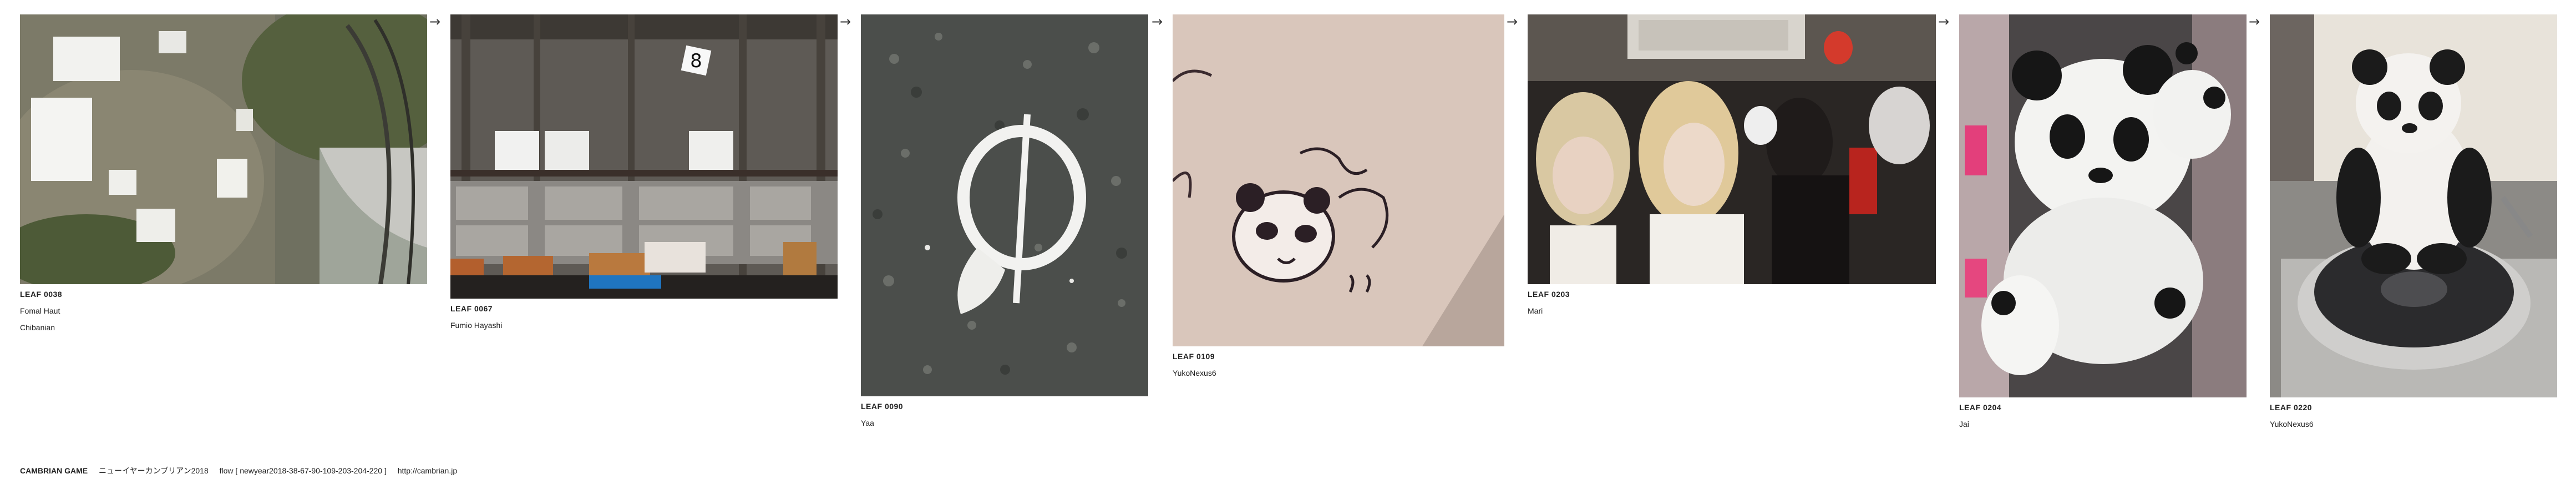  Describe the element at coordinates (476, 325) in the screenshot. I see `leaf-author: Fumio Hayashi` at that location.